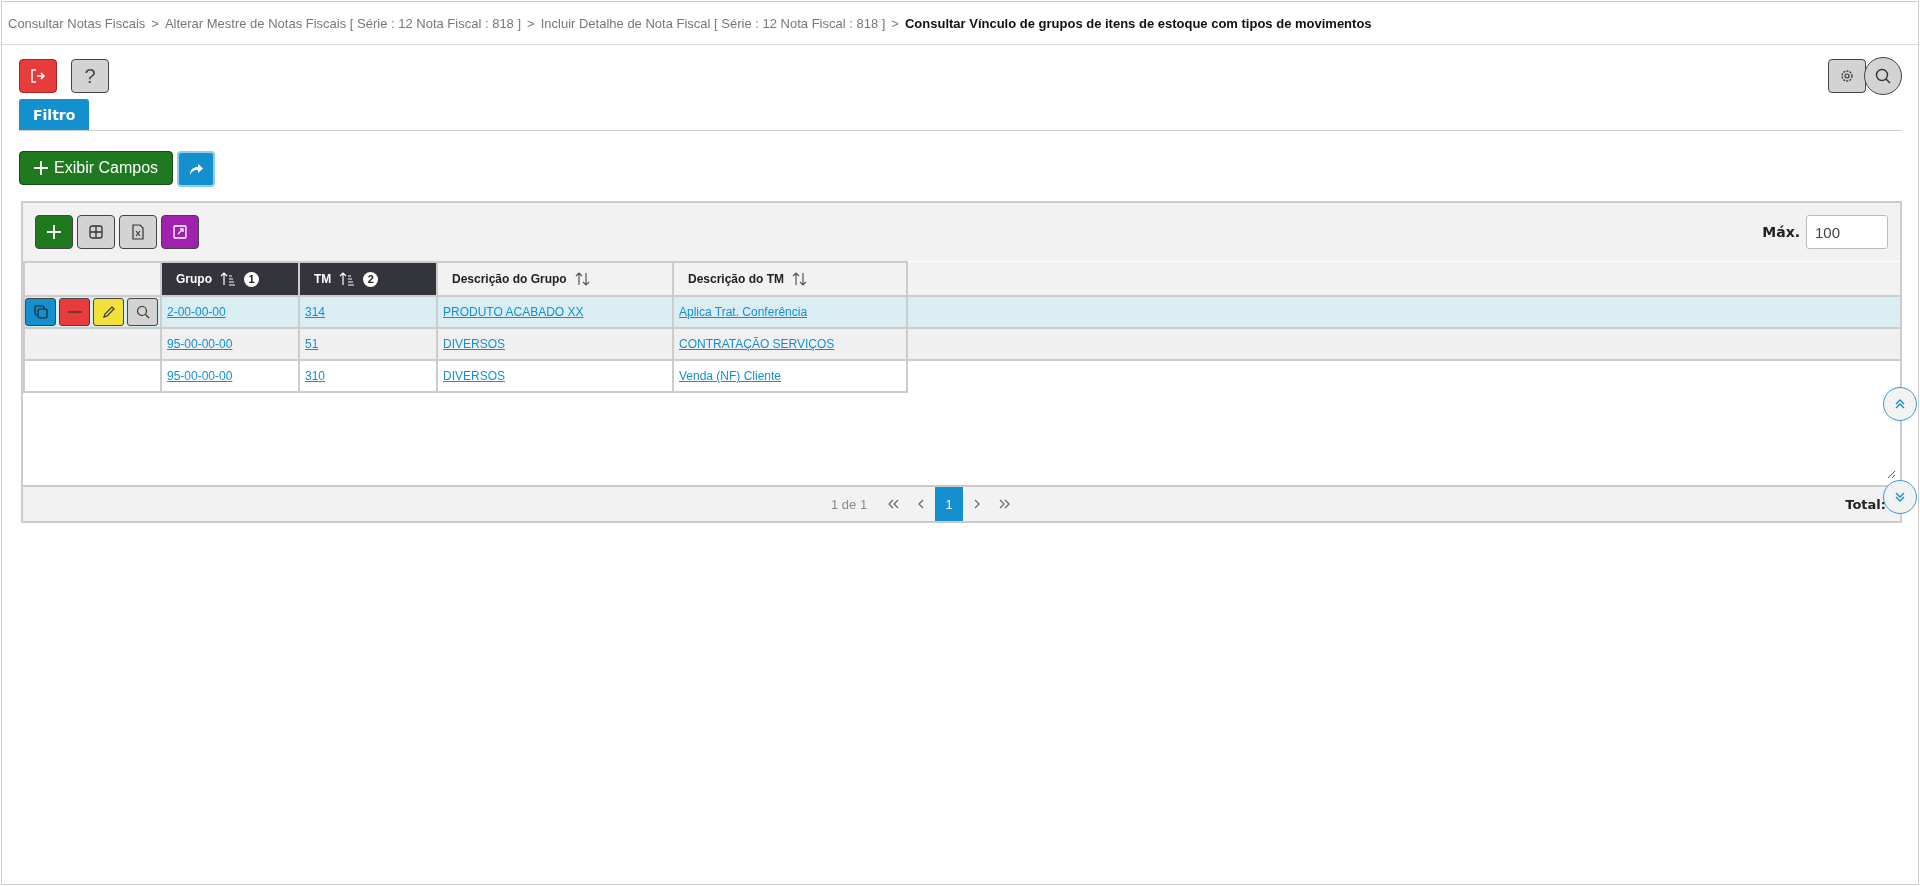  What do you see at coordinates (713, 23) in the screenshot?
I see `breadcrumb-link: Incluir Detalhe de Nota Fiscal [ Série : 12 Nota Fiscal : 818 ]` at bounding box center [713, 23].